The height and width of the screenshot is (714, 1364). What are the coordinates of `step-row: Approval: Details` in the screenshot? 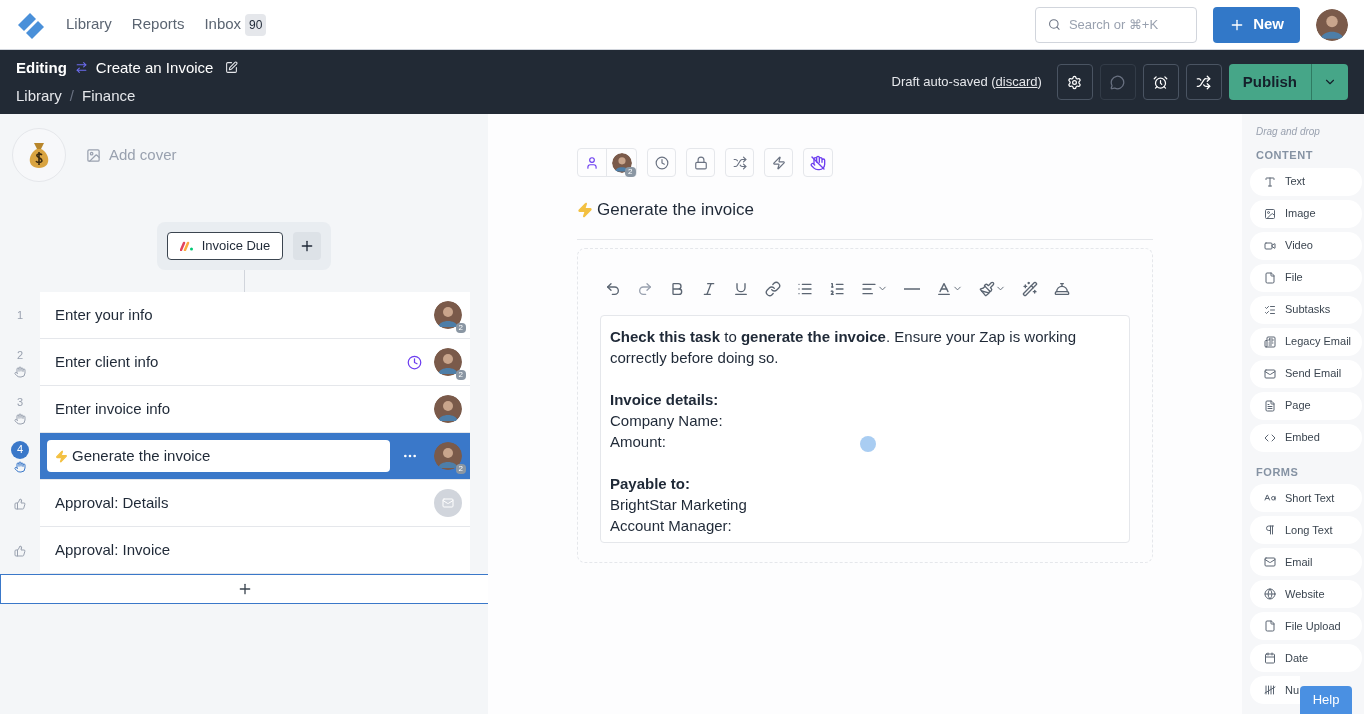 It's located at (255, 503).